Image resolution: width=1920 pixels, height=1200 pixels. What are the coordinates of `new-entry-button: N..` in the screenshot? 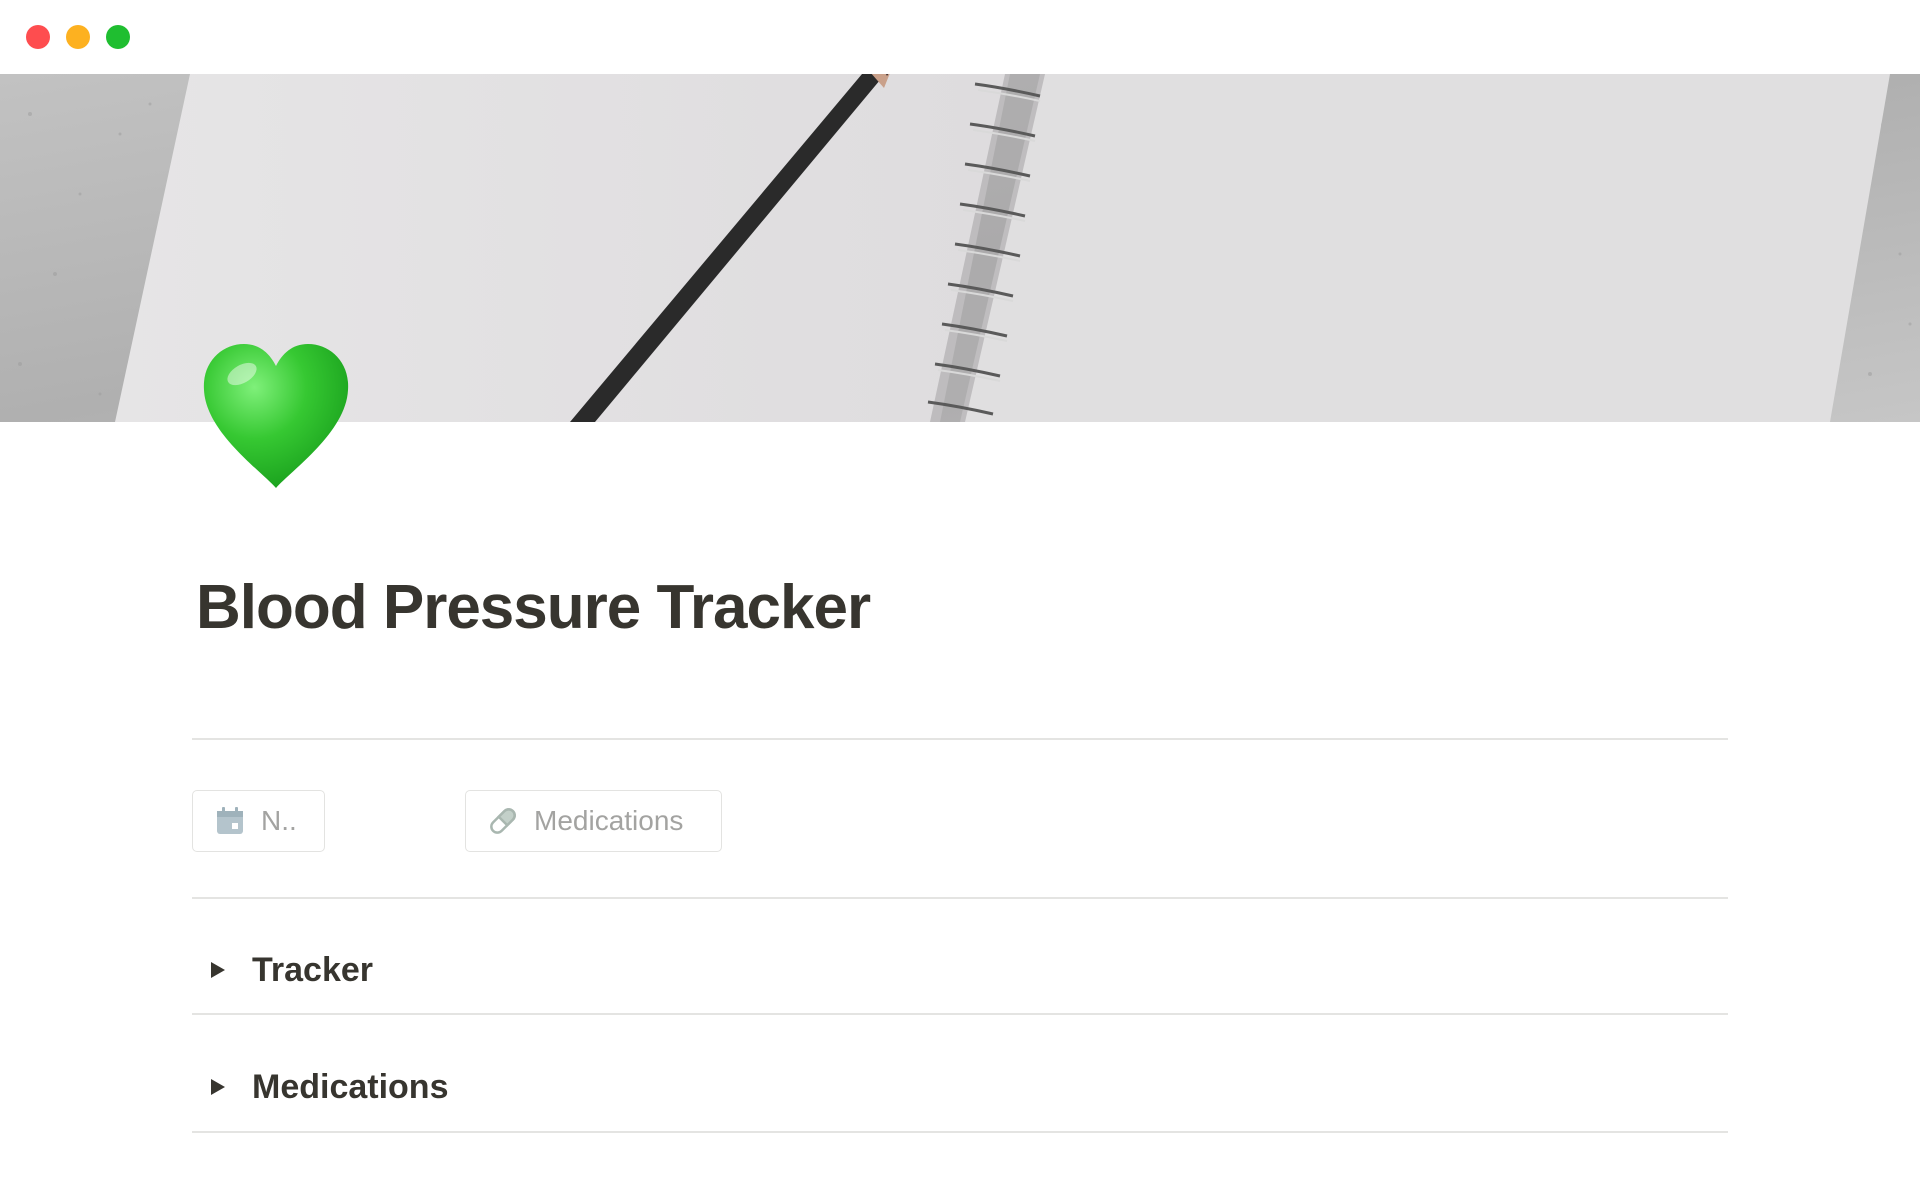 It's located at (258, 821).